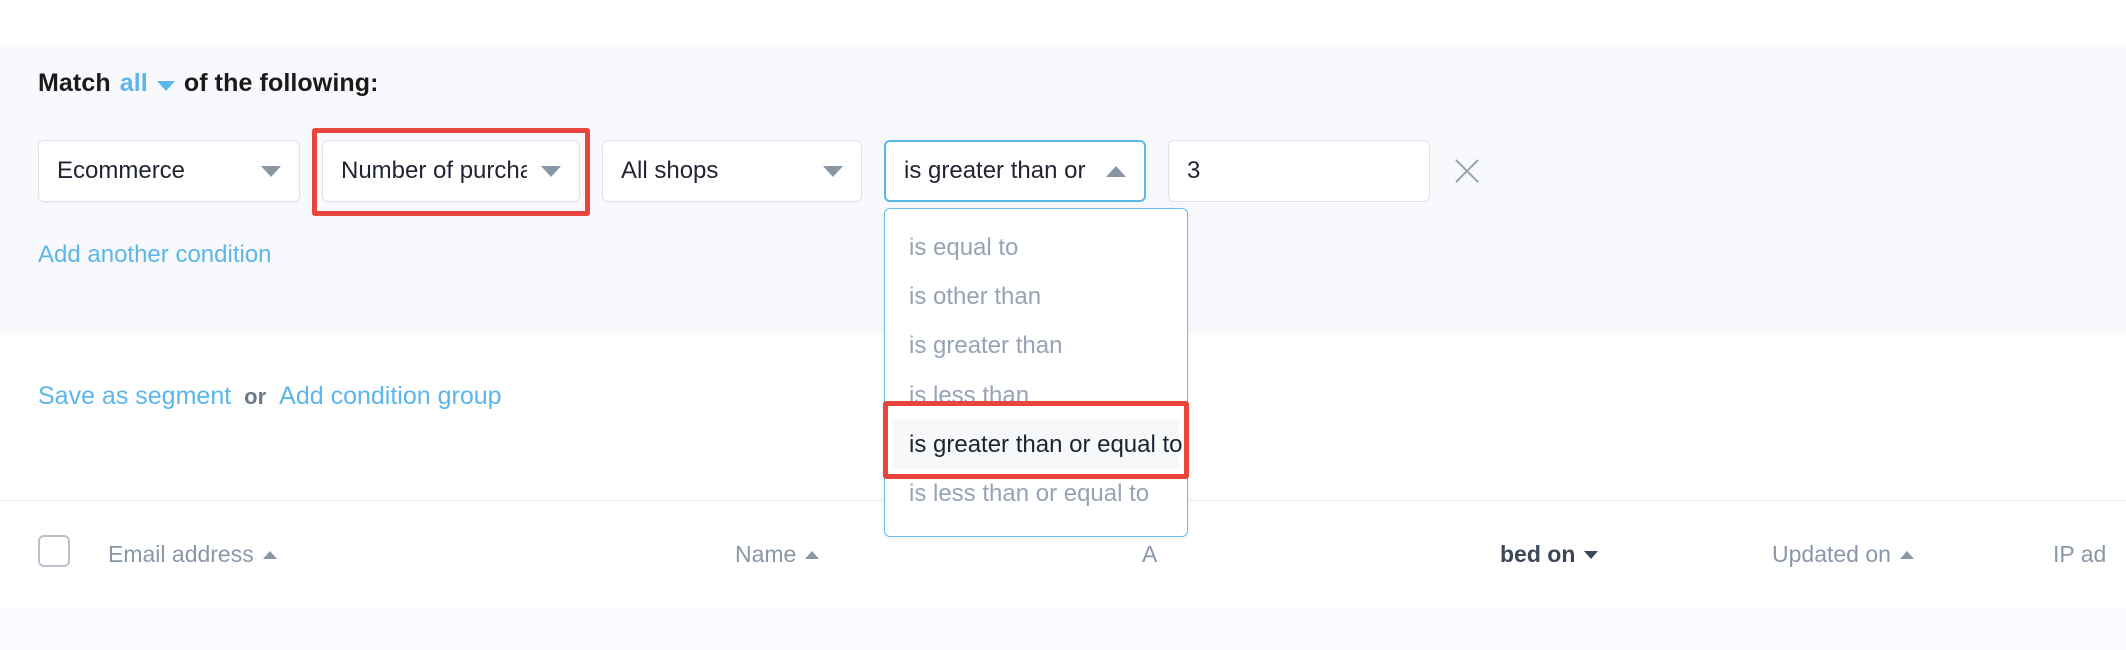 This screenshot has height=650, width=2126. What do you see at coordinates (1036, 296) in the screenshot?
I see `operator-option-is-other-than: is other than` at bounding box center [1036, 296].